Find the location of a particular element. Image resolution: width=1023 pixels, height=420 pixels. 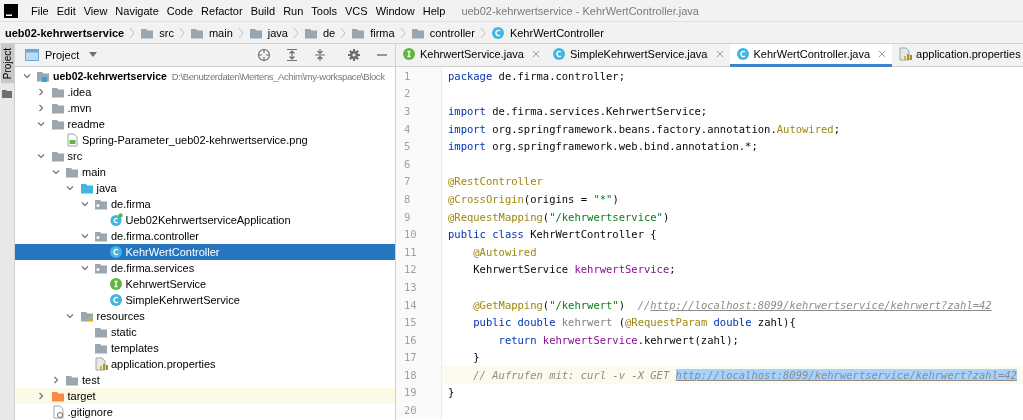

project-tool-tab: Project is located at coordinates (7, 64).